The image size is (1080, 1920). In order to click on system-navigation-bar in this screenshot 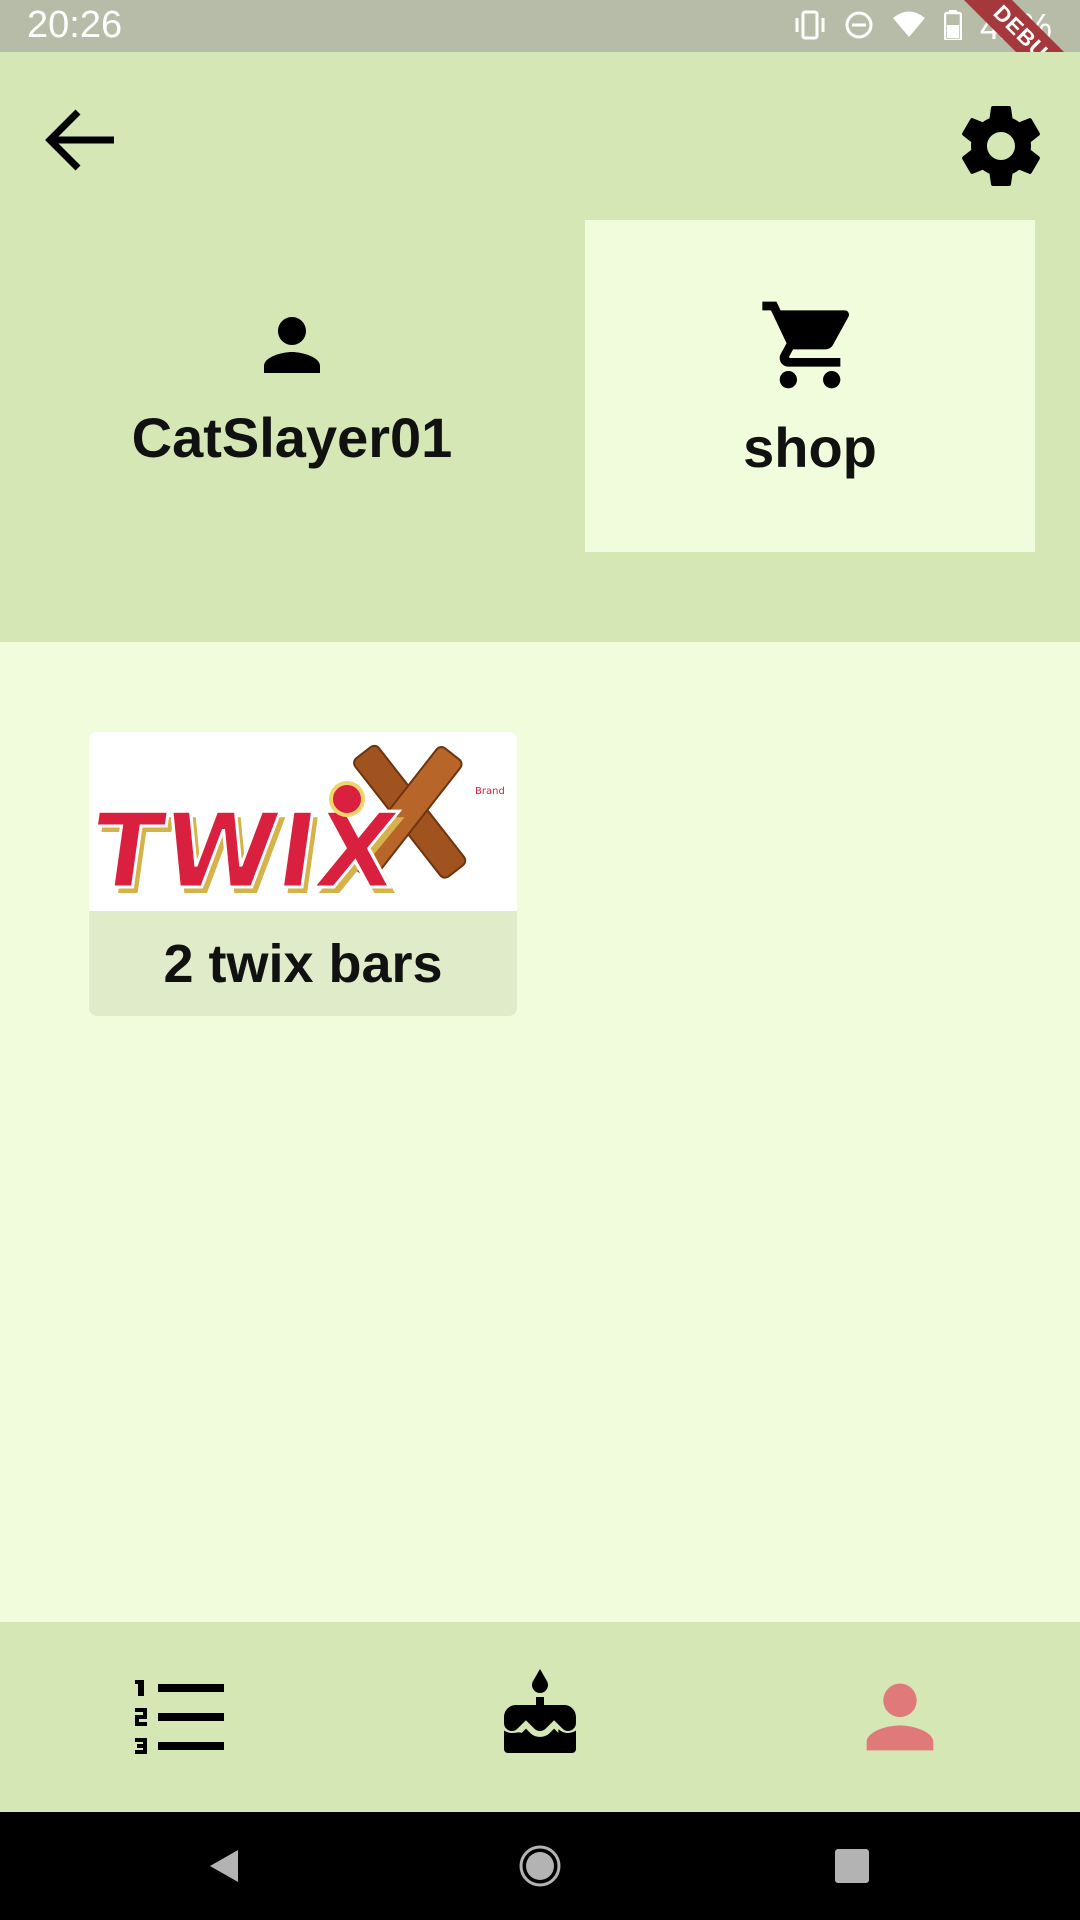, I will do `click(540, 1866)`.